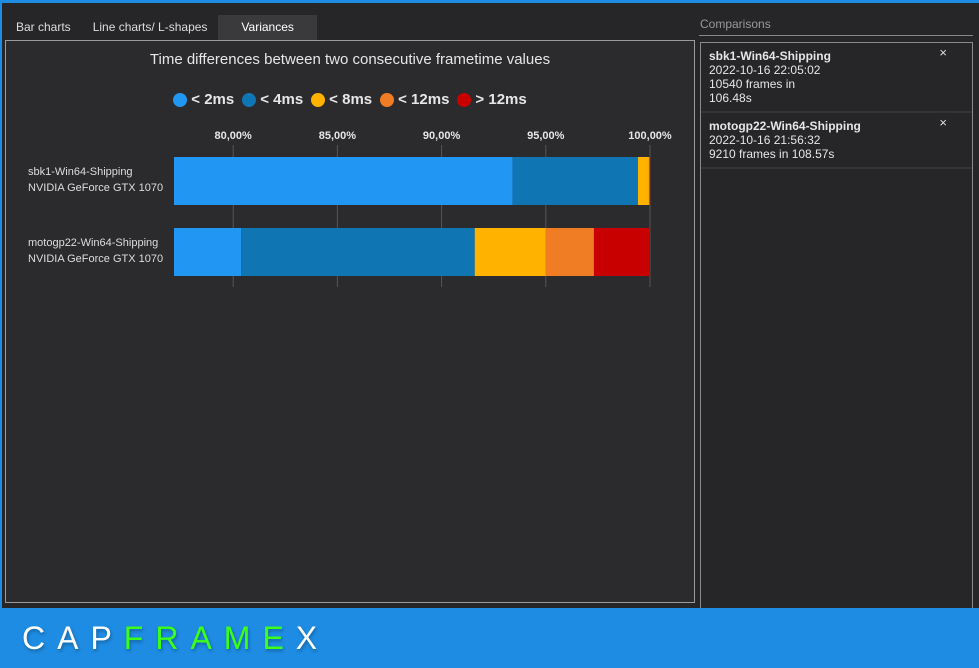 The image size is (979, 668). I want to click on legend-label: < 12ms, so click(424, 99).